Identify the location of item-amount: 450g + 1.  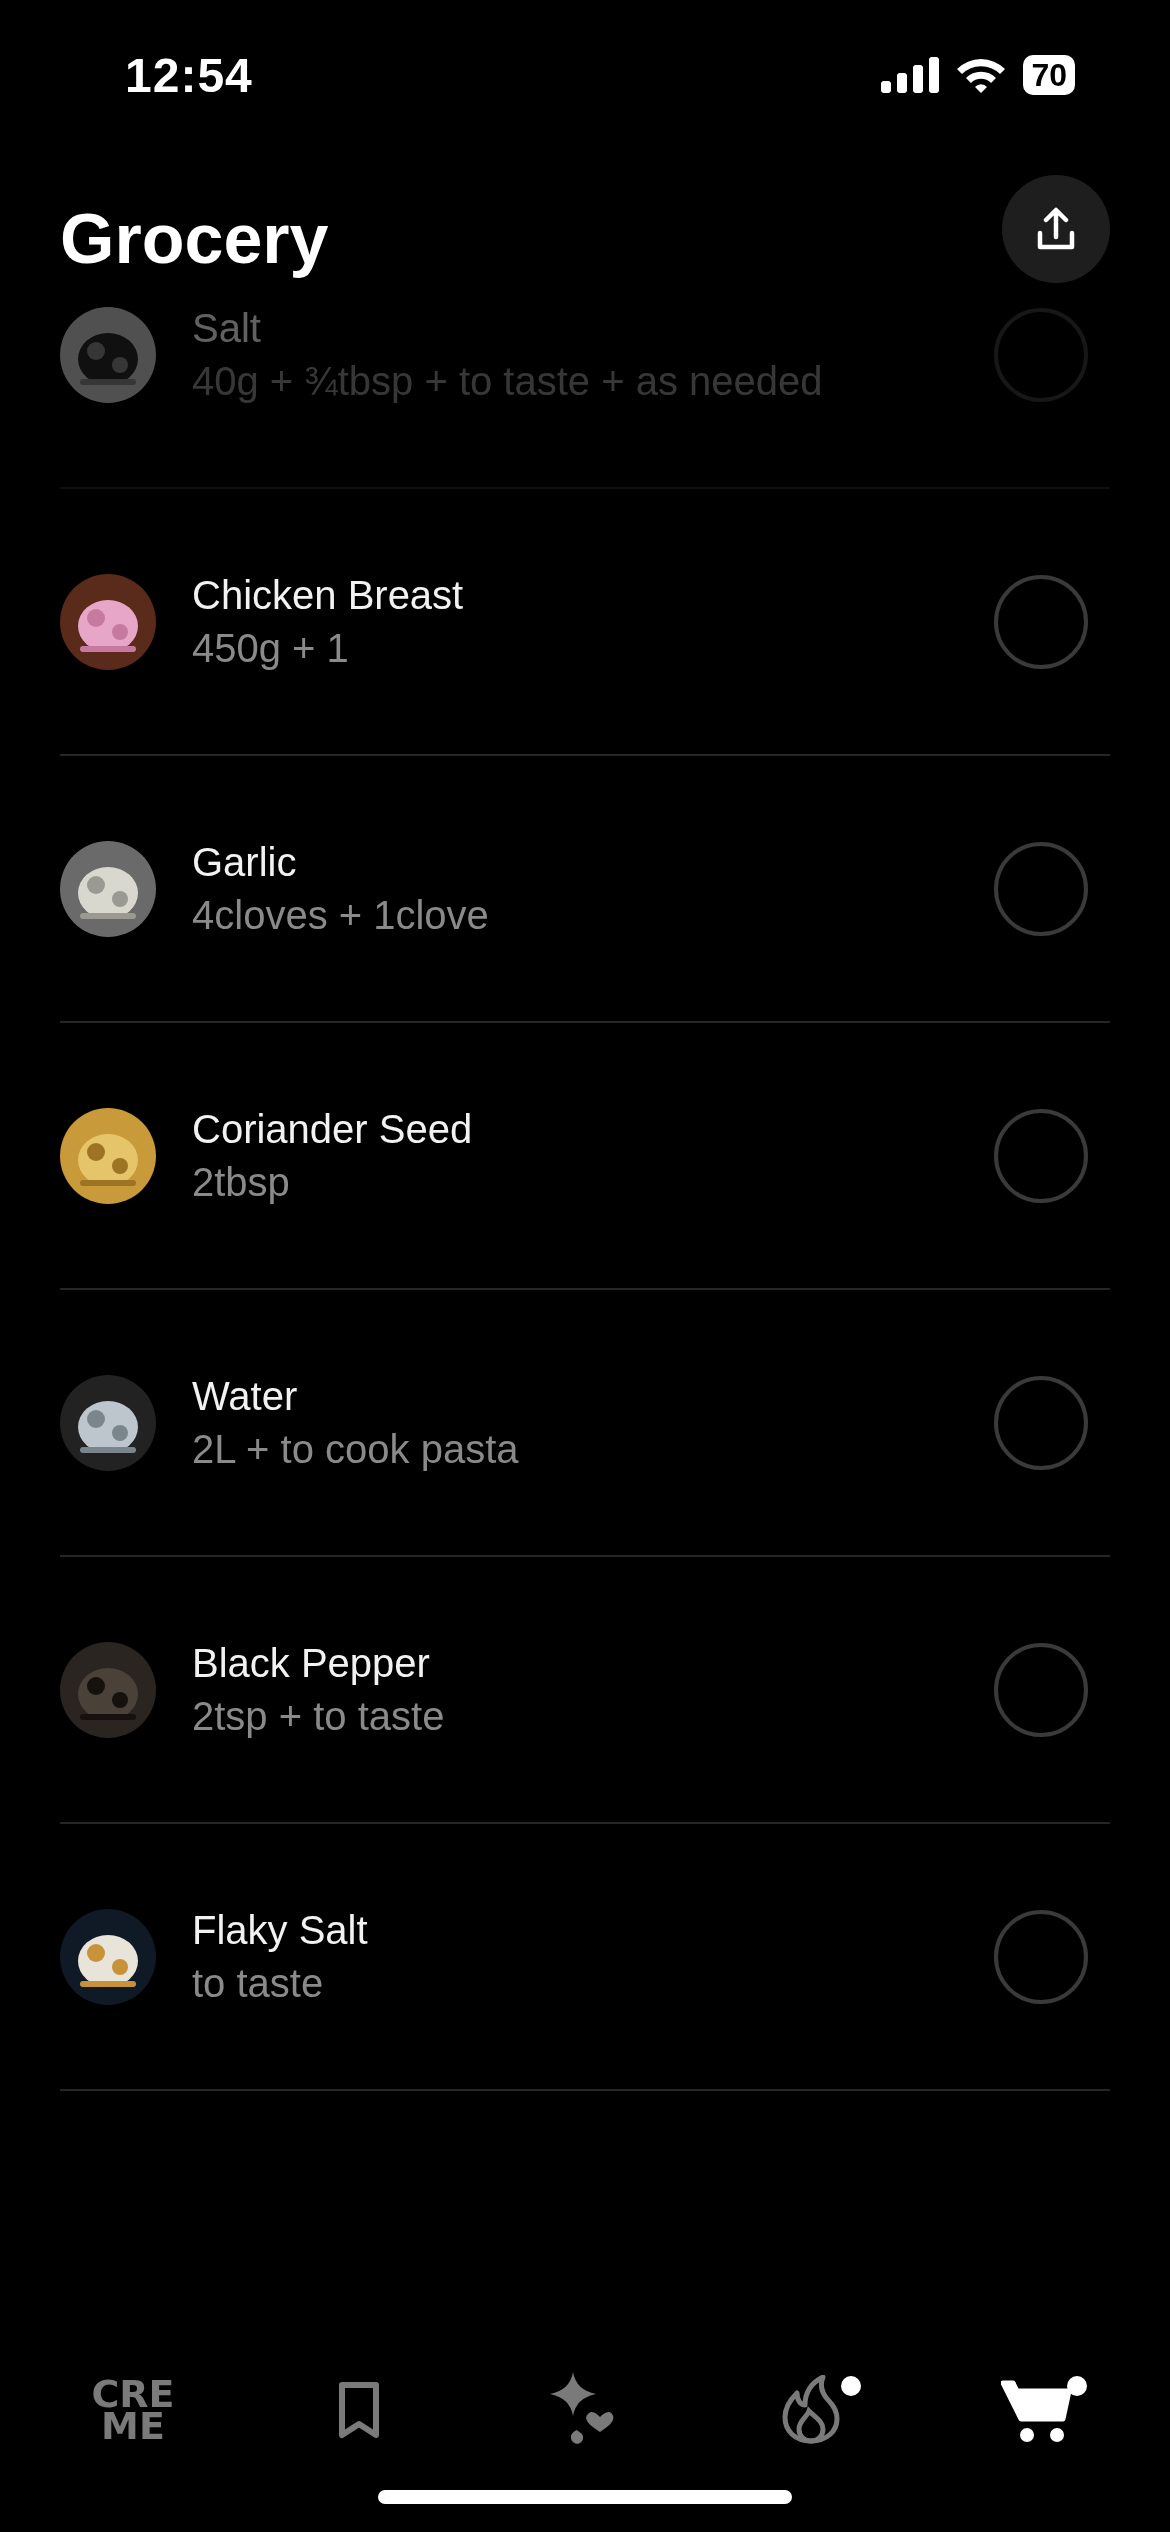
(271, 648).